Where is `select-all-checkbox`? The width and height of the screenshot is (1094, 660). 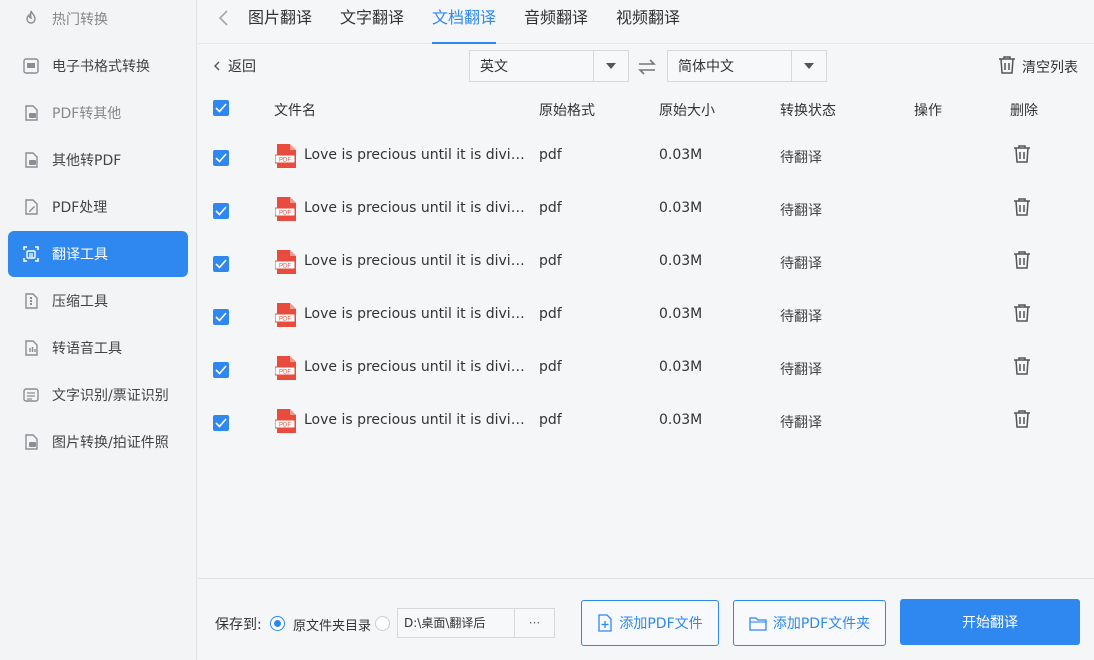
select-all-checkbox is located at coordinates (221, 108).